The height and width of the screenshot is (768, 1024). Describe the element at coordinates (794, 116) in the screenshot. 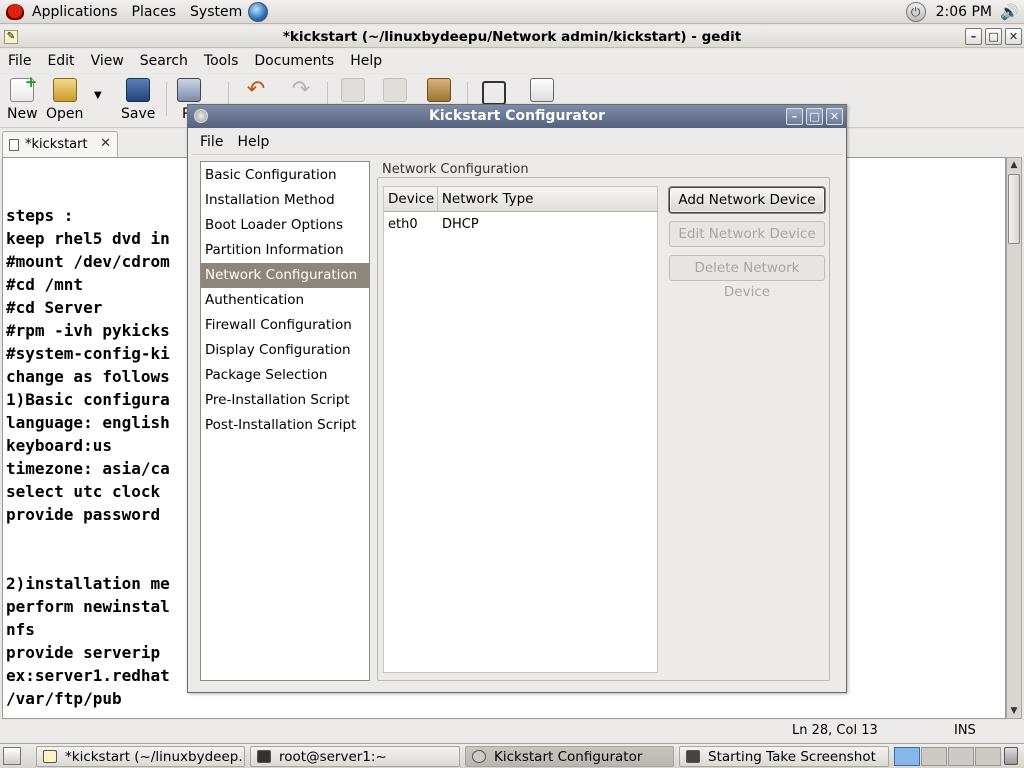

I see `dialog-minimize-button: –` at that location.